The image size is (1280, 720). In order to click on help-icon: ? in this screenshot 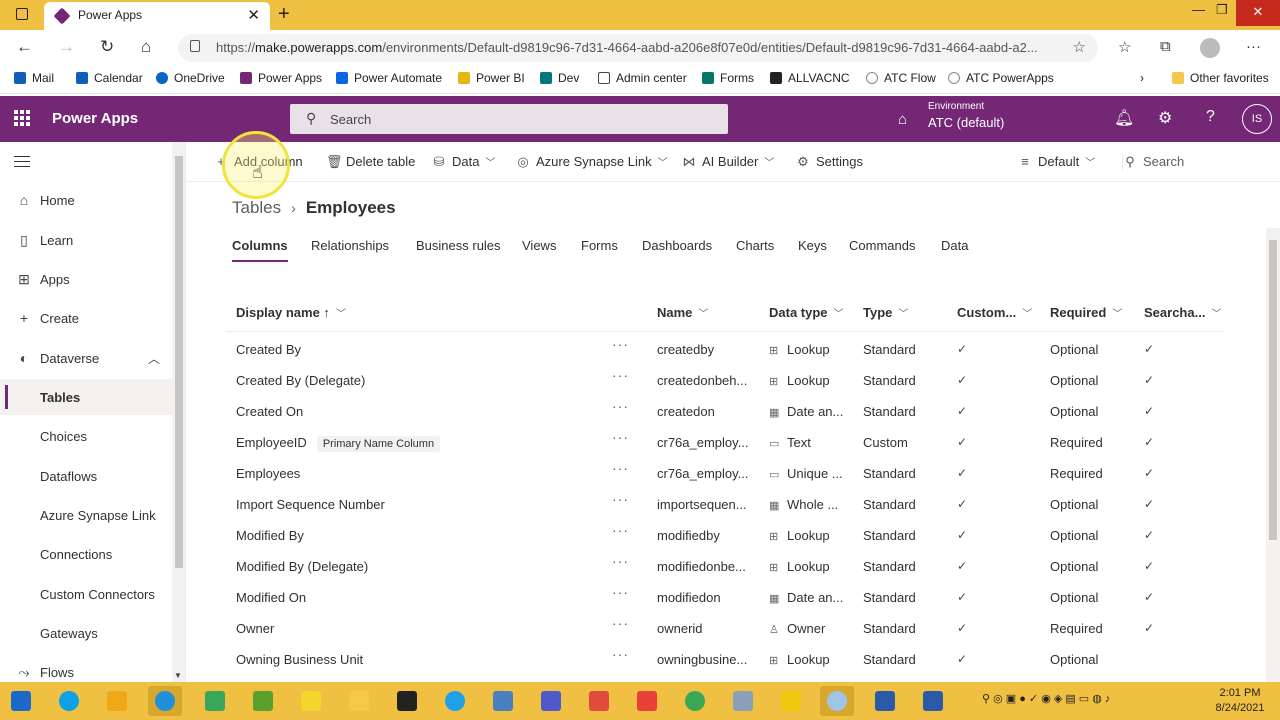, I will do `click(1210, 117)`.